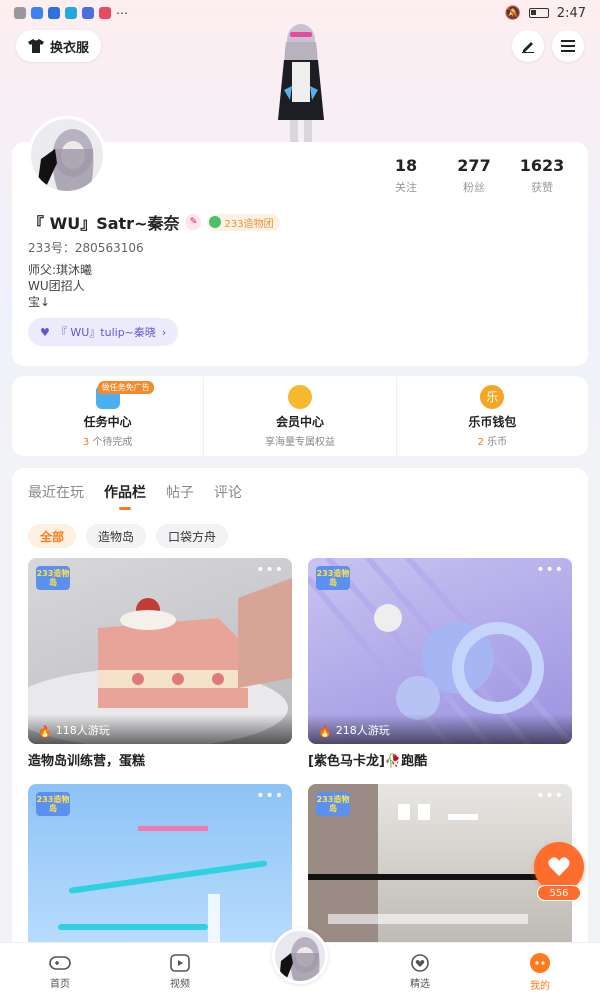  Describe the element at coordinates (36, 46) in the screenshot. I see `shirt-icon` at that location.